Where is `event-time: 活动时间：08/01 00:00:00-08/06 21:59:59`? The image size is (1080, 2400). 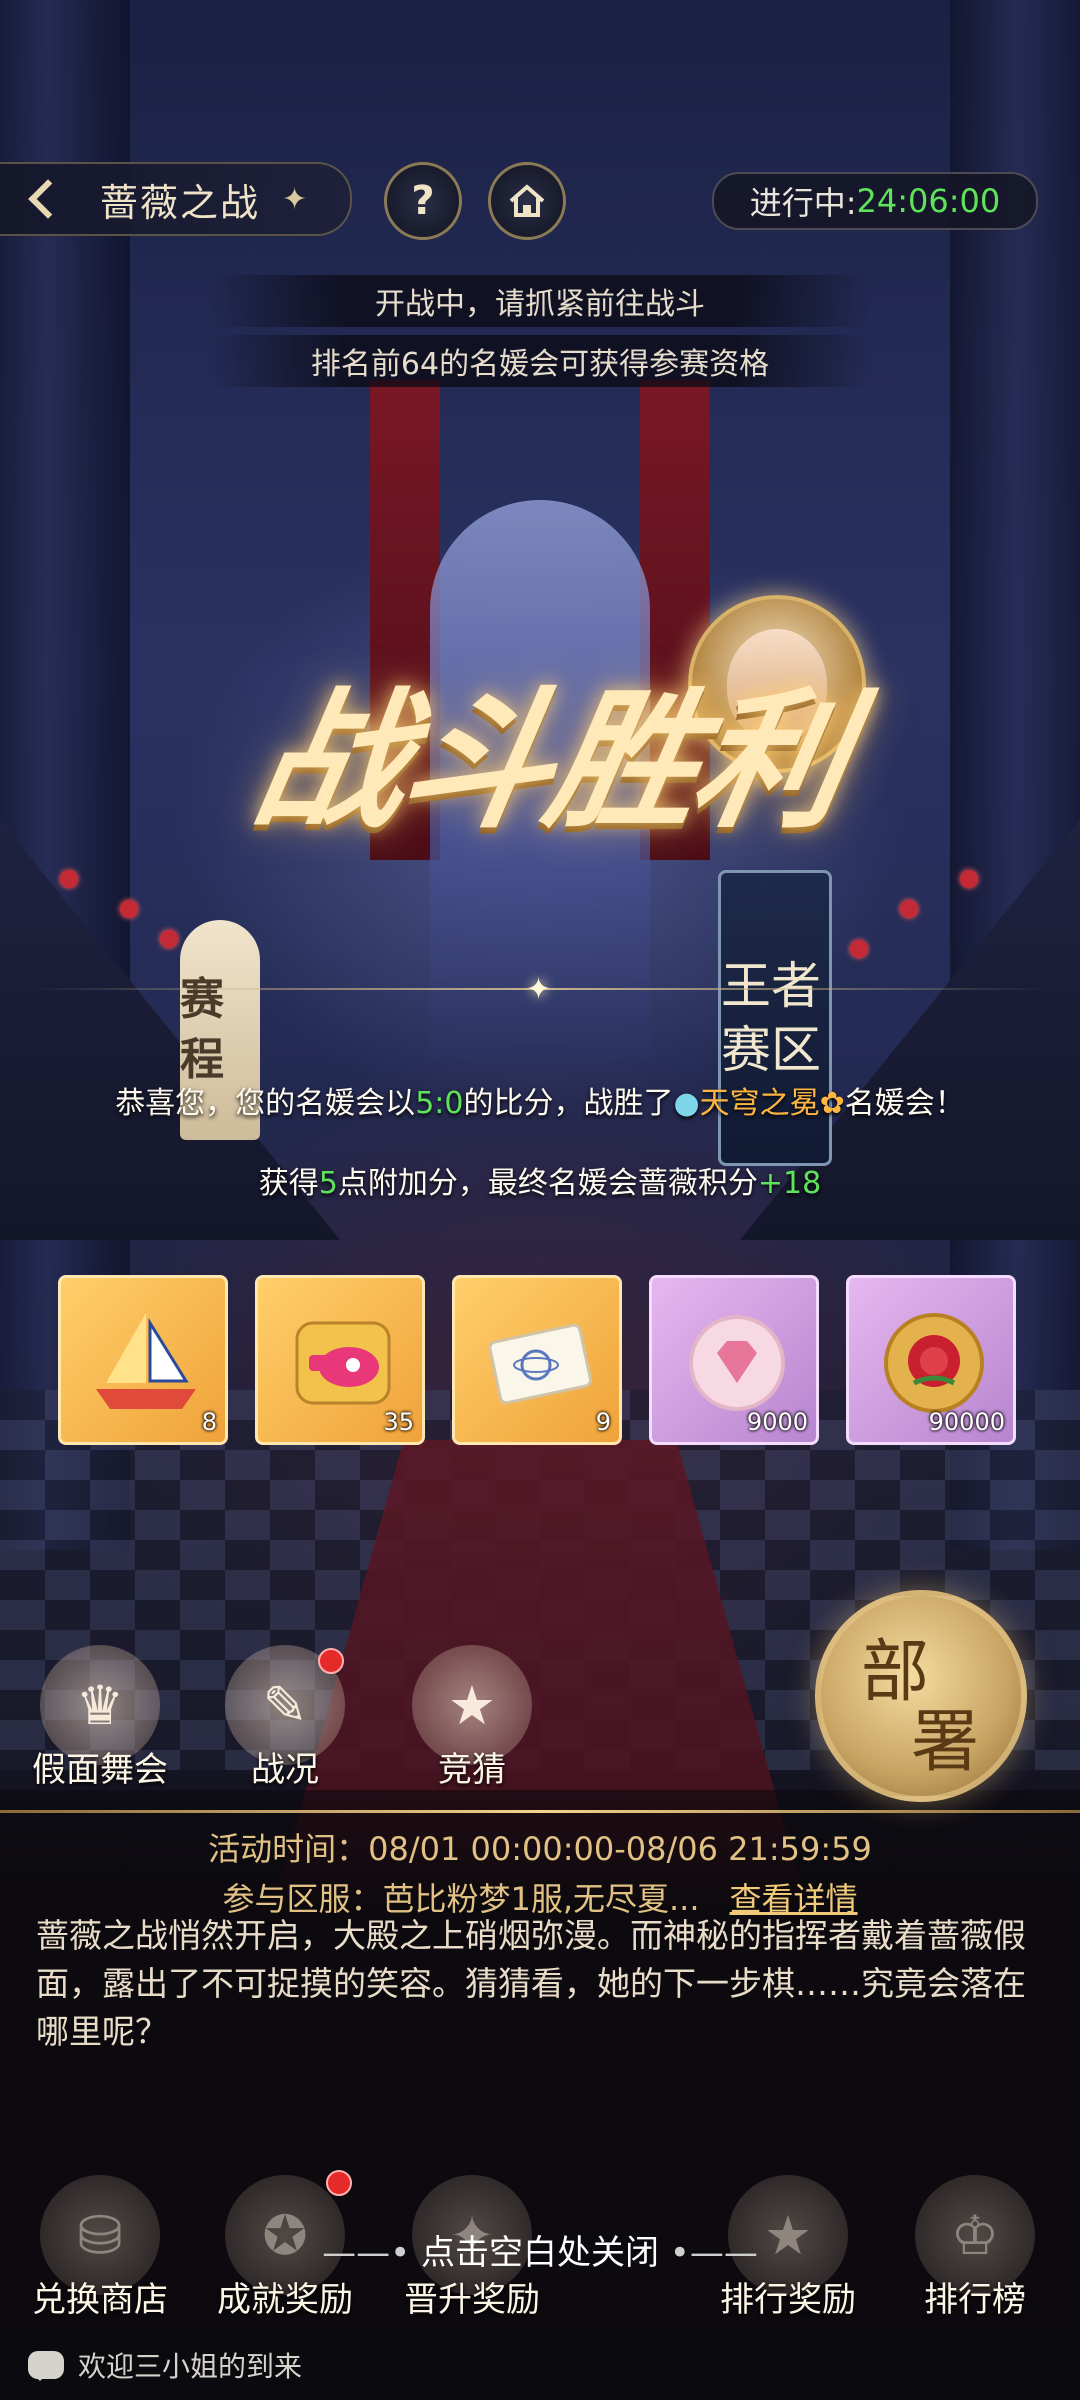
event-time: 活动时间：08/01 00:00:00-08/06 21:59:59 is located at coordinates (540, 1849).